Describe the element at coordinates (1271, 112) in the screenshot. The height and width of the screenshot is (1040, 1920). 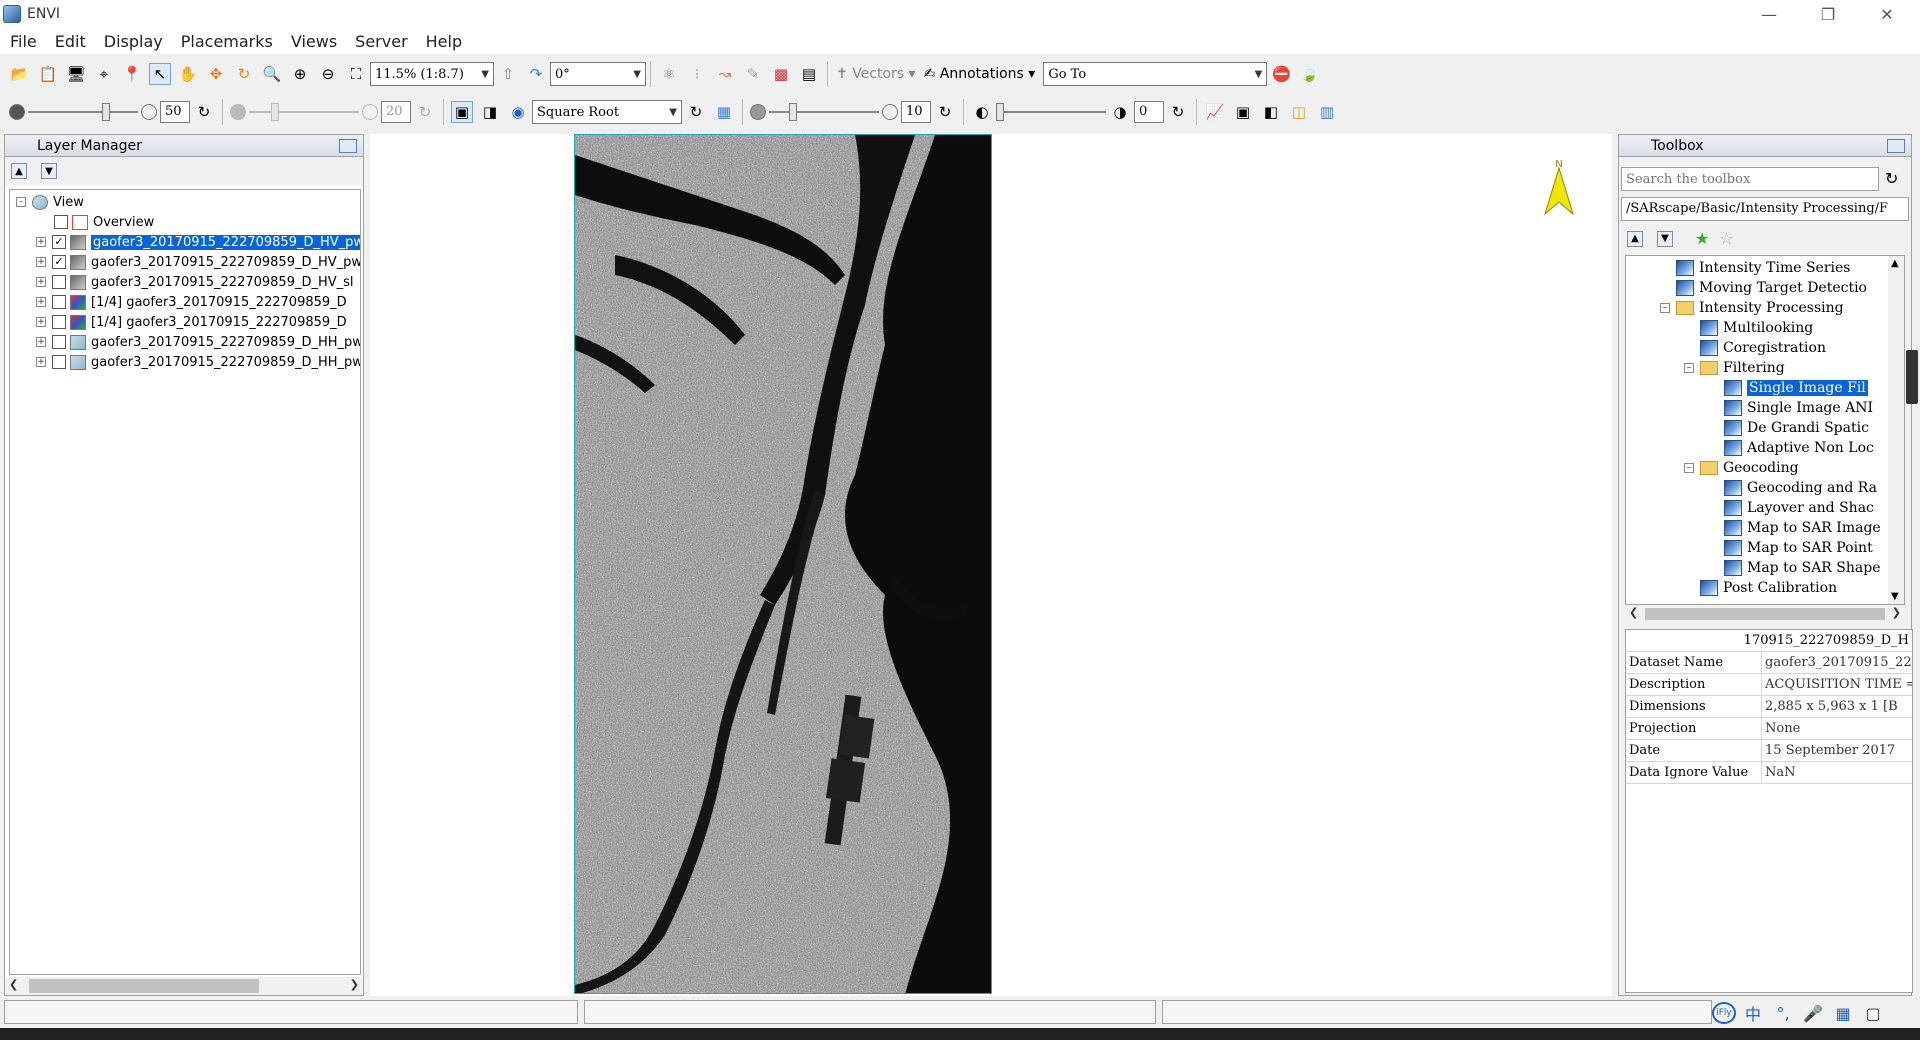
I see `flicker-icon: ◧` at that location.